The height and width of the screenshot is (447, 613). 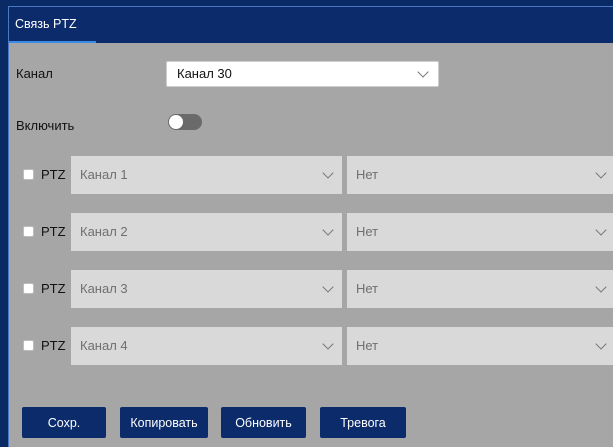 I want to click on ptz-channel-select-1: Канал 1, so click(x=206, y=175).